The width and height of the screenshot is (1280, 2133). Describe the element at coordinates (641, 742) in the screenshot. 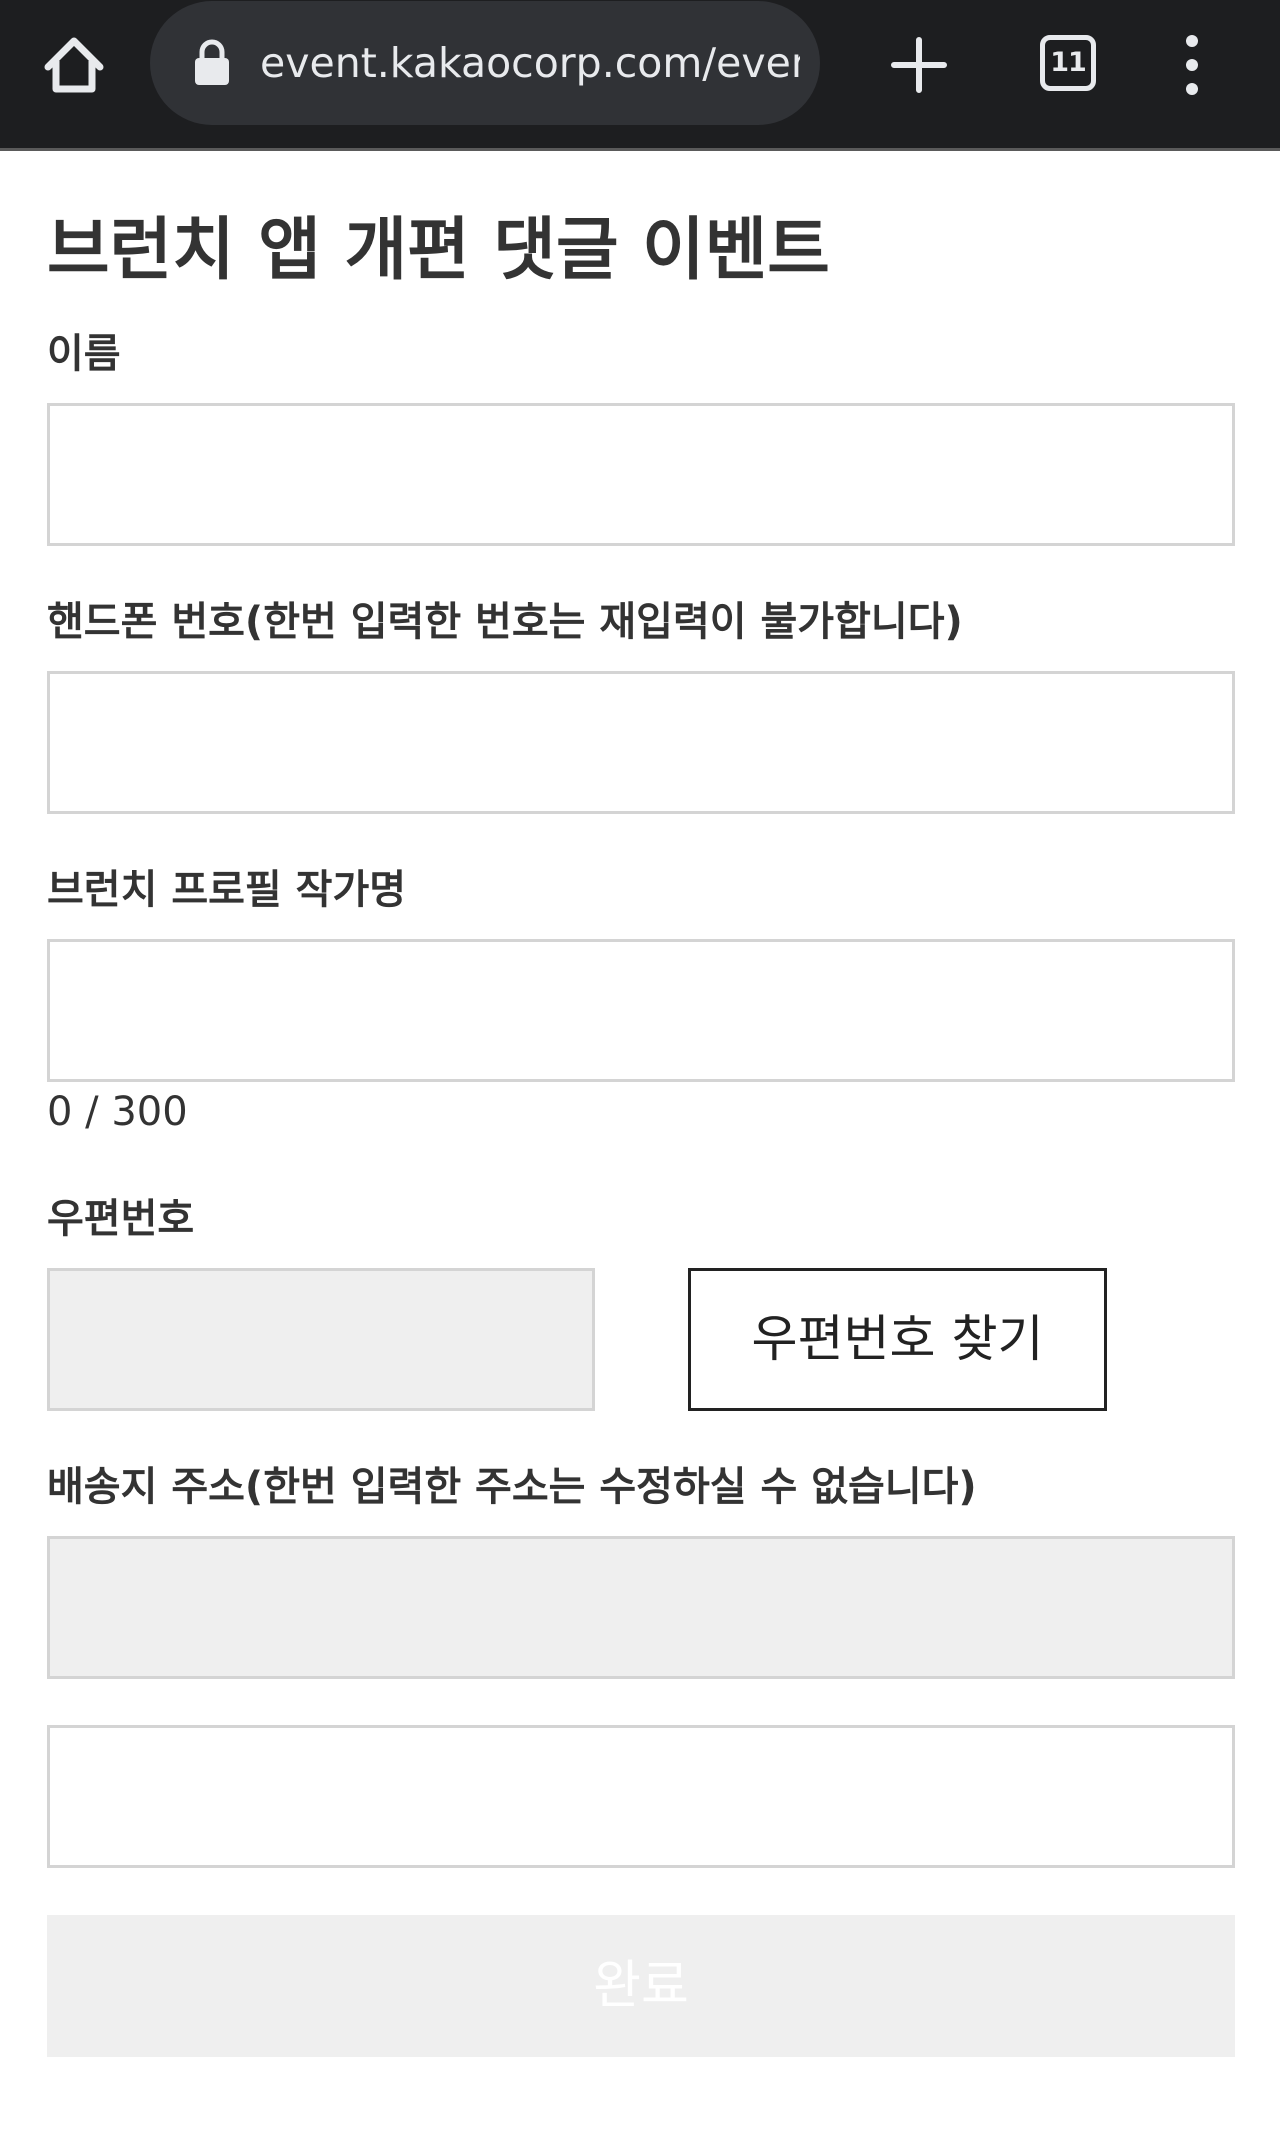

I see `phone-input` at that location.